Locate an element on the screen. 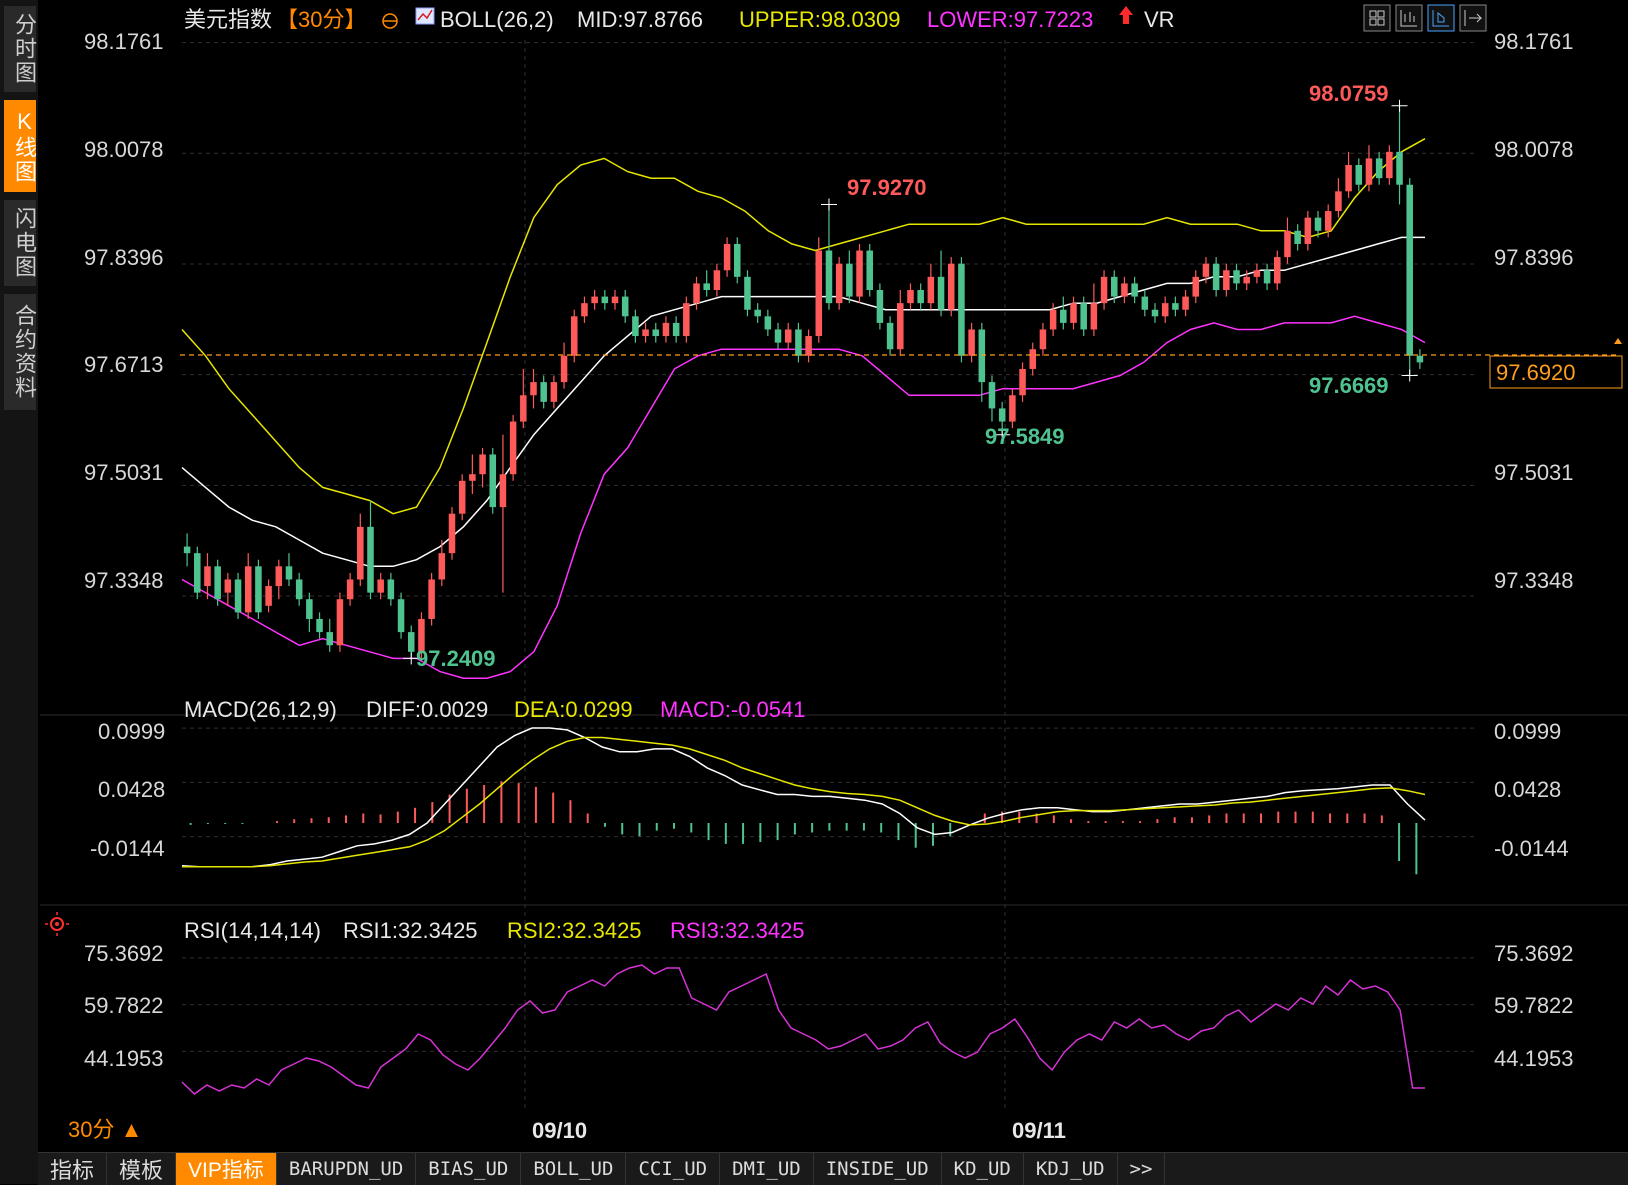  svg-text: 97.8396 is located at coordinates (1534, 257).